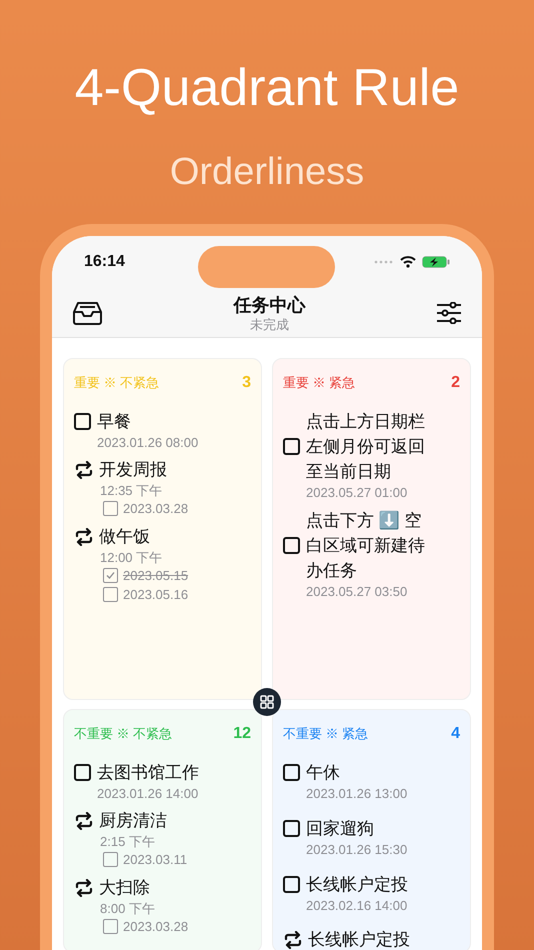 The height and width of the screenshot is (950, 534). What do you see at coordinates (127, 908) in the screenshot?
I see `task-time: 8:00 下午` at bounding box center [127, 908].